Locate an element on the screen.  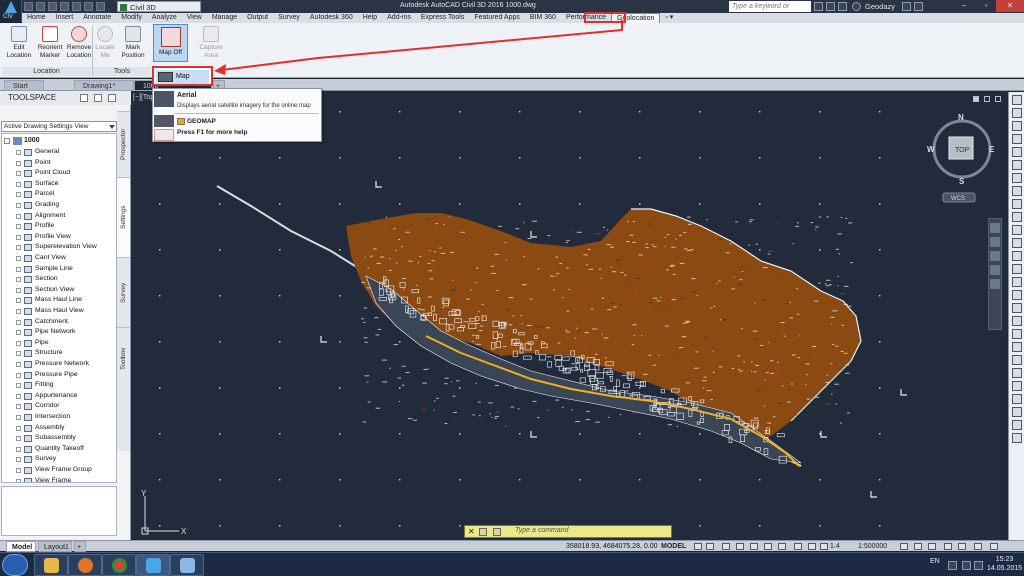
subscription-icon is located at coordinates (830, 6).